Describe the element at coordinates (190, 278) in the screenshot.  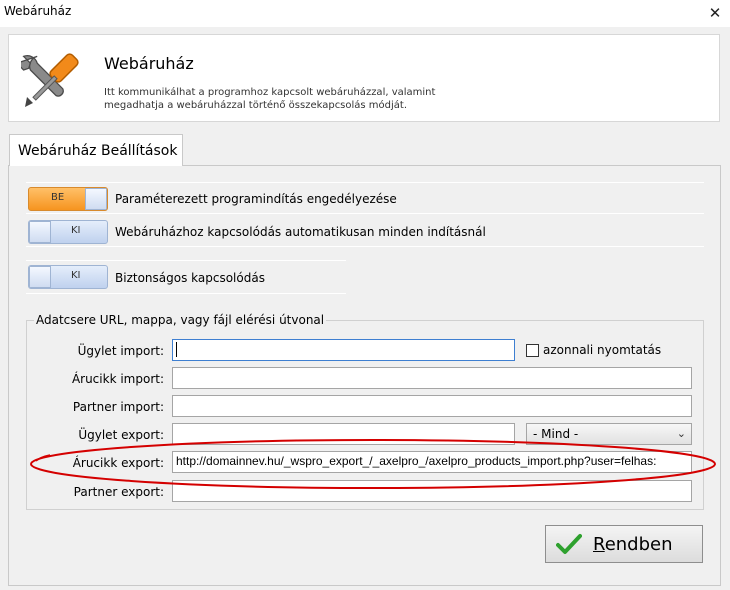
I see `toggle-label-secure-connection: Biztonságos kapcsolódás` at that location.